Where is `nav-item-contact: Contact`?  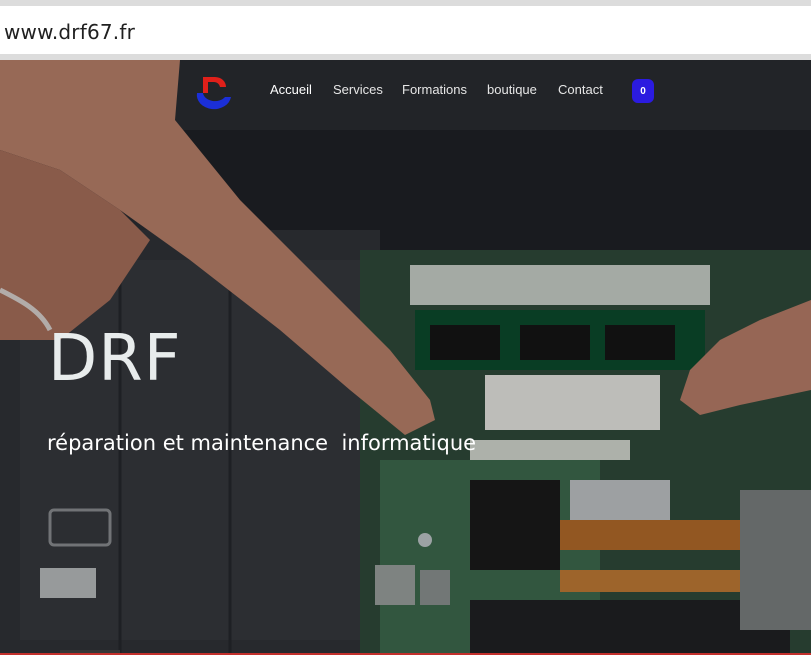
nav-item-contact: Contact is located at coordinates (580, 89).